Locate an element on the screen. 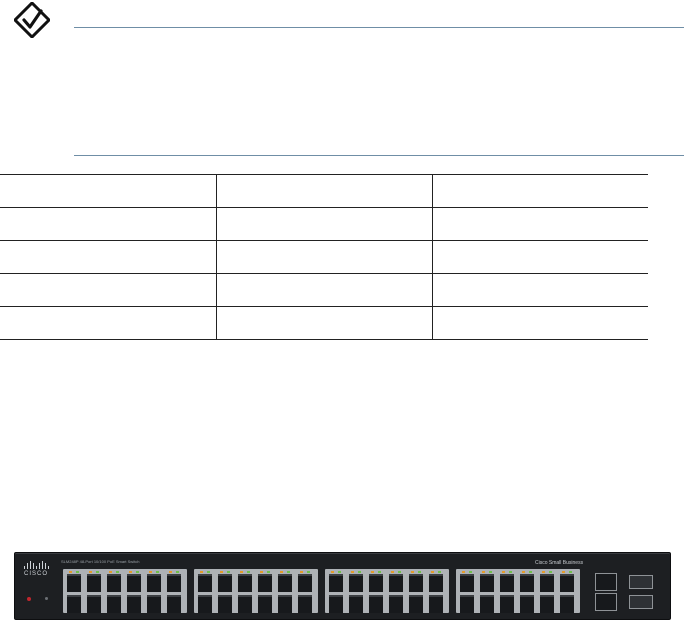 This screenshot has width=684, height=621. note-bottom-rule is located at coordinates (379, 155).